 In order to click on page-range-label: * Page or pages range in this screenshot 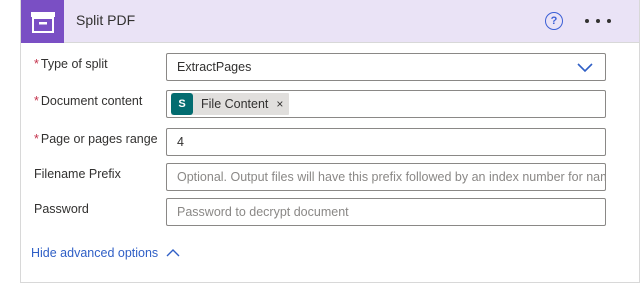, I will do `click(96, 139)`.